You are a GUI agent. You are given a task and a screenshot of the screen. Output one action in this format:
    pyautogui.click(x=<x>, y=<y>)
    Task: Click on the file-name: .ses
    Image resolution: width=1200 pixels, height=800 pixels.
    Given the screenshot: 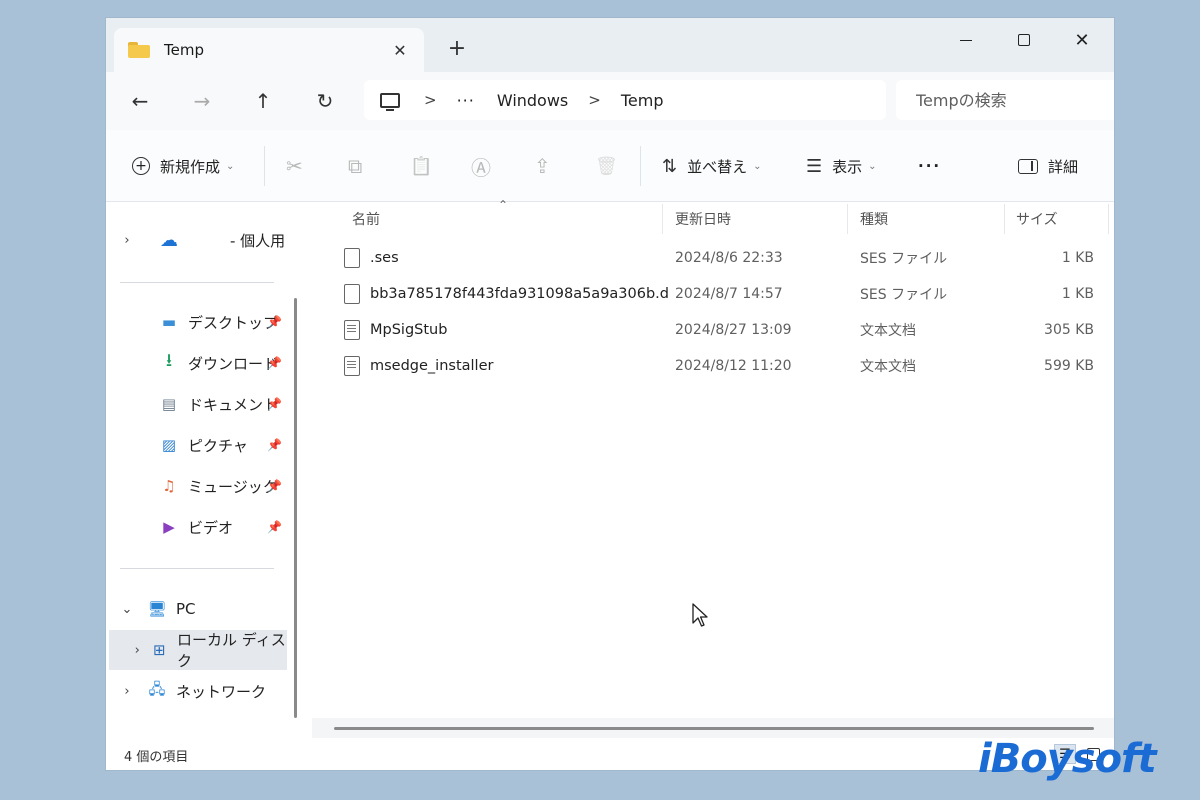 What is the action you would take?
    pyautogui.click(x=384, y=258)
    